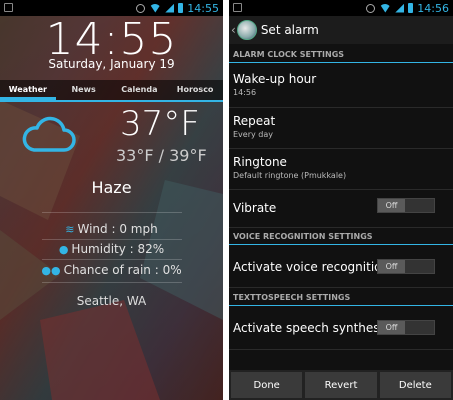 This screenshot has height=400, width=453. What do you see at coordinates (275, 79) in the screenshot?
I see `setting-title: Wake-up hour` at bounding box center [275, 79].